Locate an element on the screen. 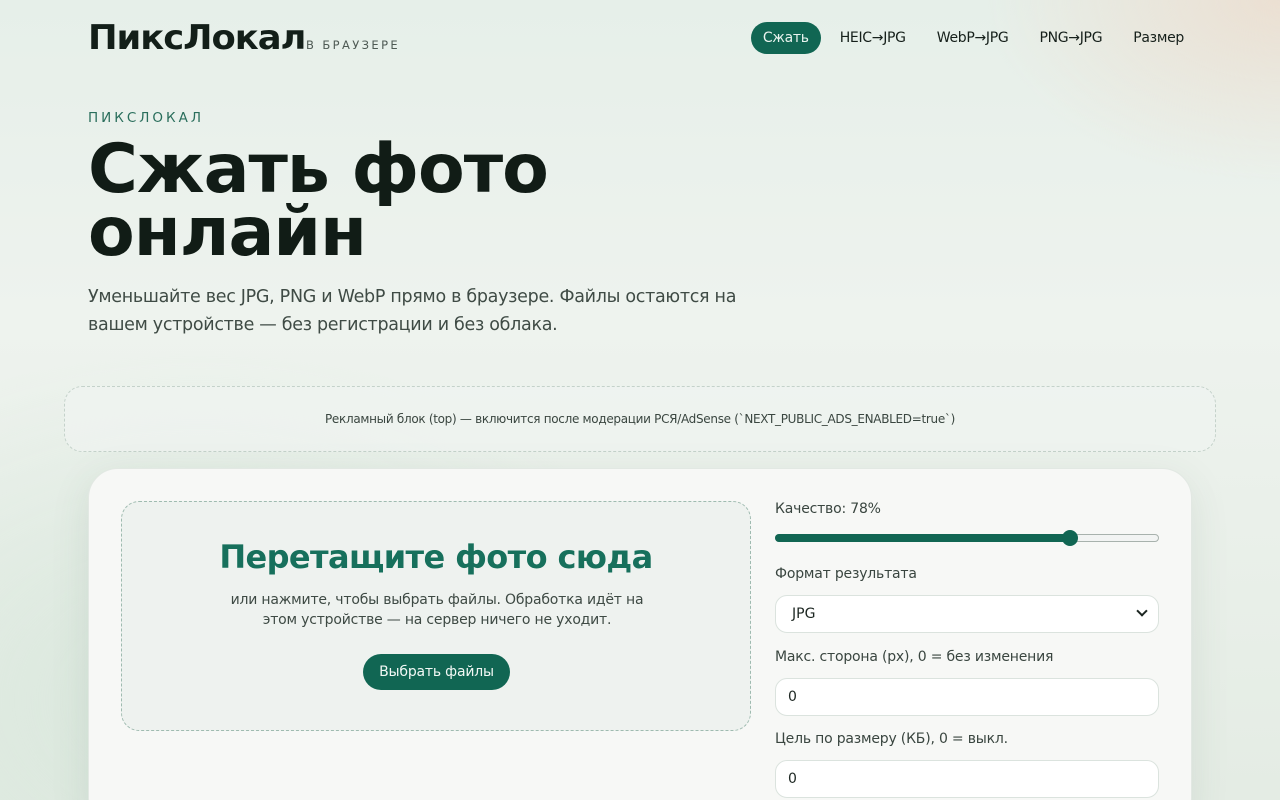 This screenshot has height=800, width=1280. nav-item-resize: Размер is located at coordinates (1158, 38).